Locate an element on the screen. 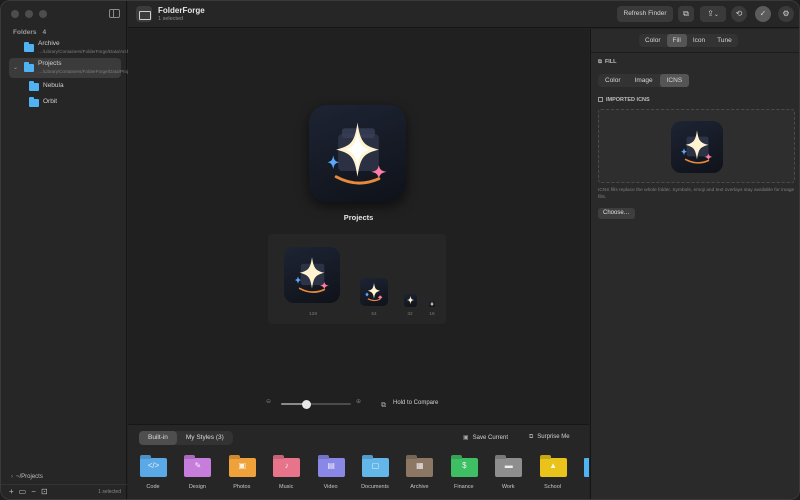  save-current-label: Save Current is located at coordinates (490, 438).